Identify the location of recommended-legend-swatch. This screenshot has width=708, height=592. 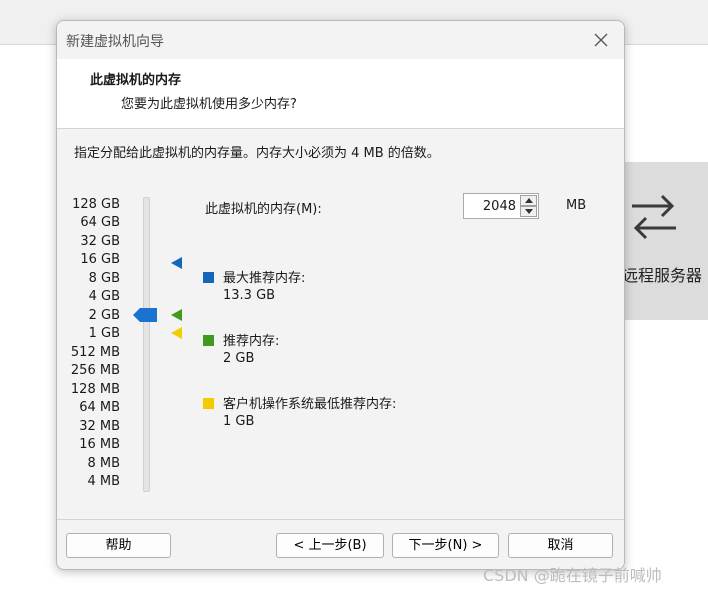
(208, 340).